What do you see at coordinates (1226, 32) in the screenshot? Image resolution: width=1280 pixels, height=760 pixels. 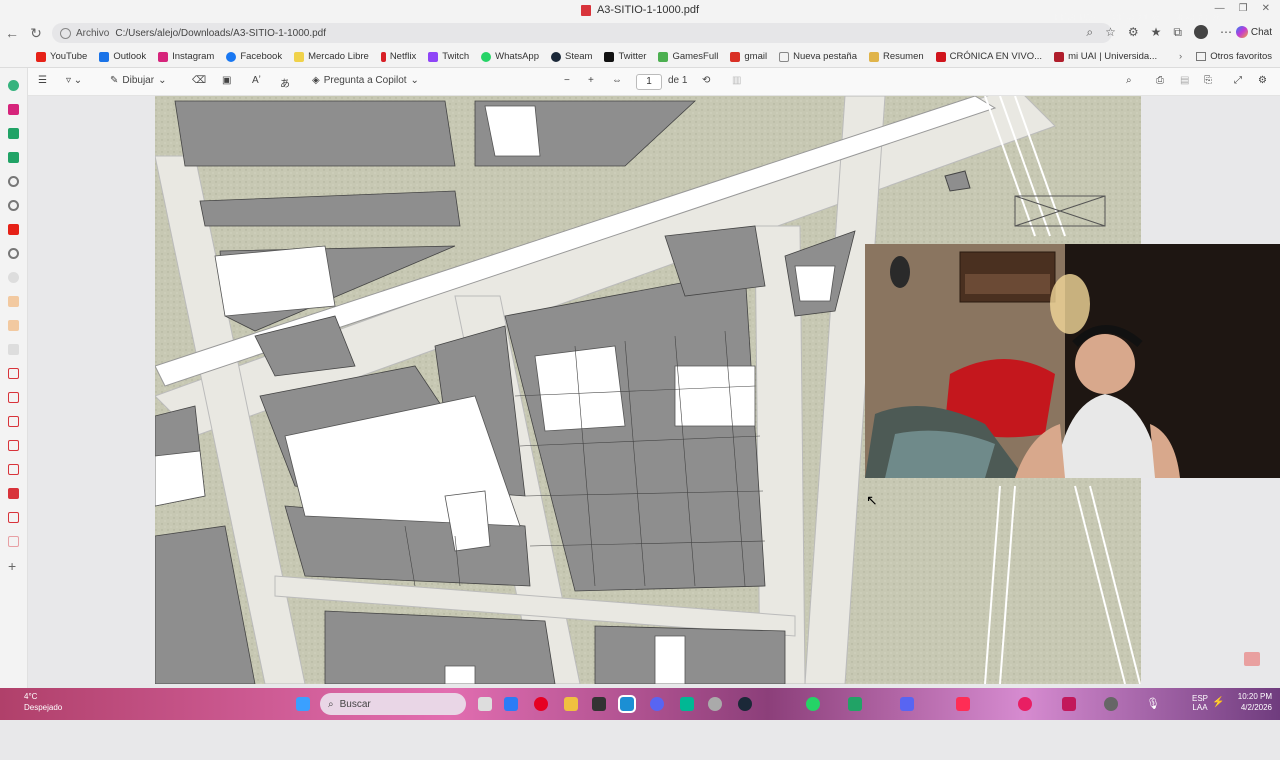 I see `more-menu-icon: ⋯` at bounding box center [1226, 32].